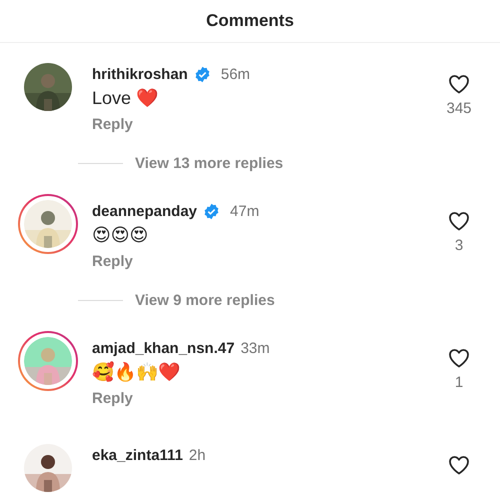  I want to click on view-replies-link: View 13 more replies, so click(209, 163).